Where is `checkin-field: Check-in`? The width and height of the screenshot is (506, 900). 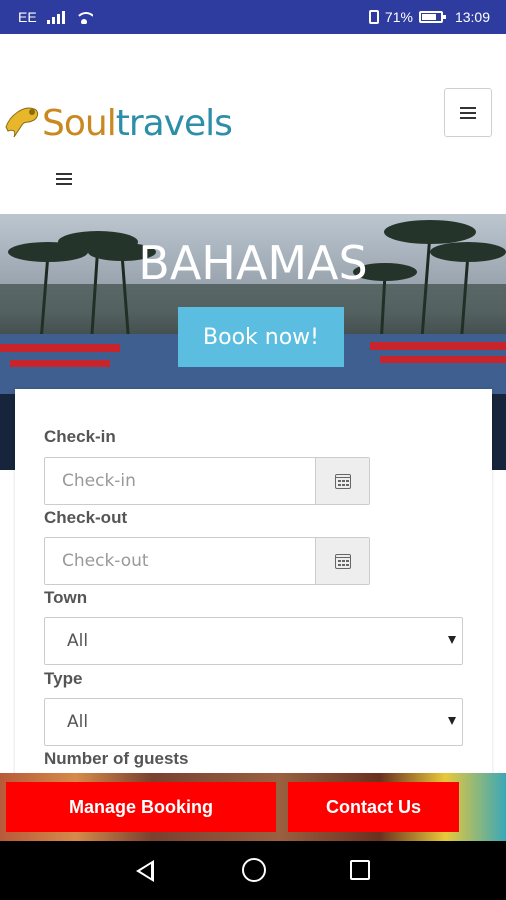
checkin-field: Check-in is located at coordinates (180, 481).